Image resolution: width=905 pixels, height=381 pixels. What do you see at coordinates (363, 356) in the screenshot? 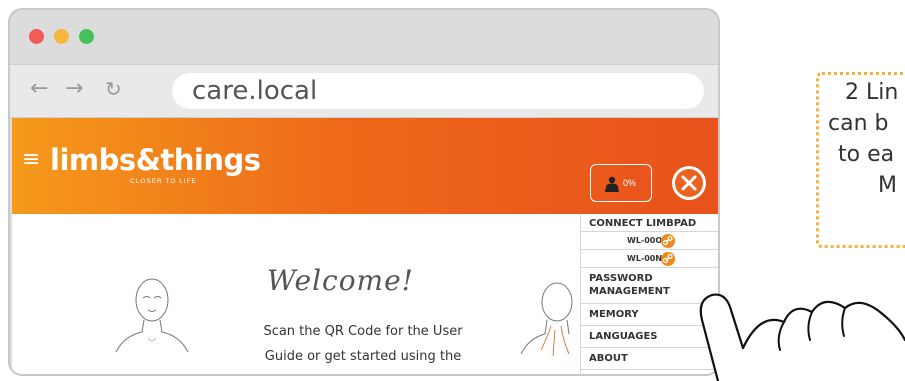
I see `welcome-text-line: Guide or get started using the` at bounding box center [363, 356].